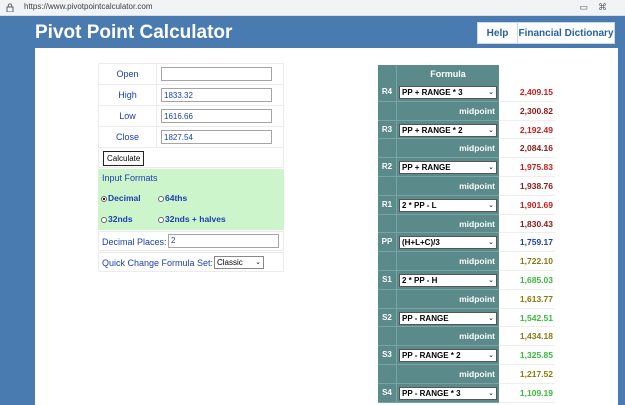 This screenshot has height=405, width=625. Describe the element at coordinates (566, 33) in the screenshot. I see `financial-dictionary-link: Financial Dictionary` at that location.